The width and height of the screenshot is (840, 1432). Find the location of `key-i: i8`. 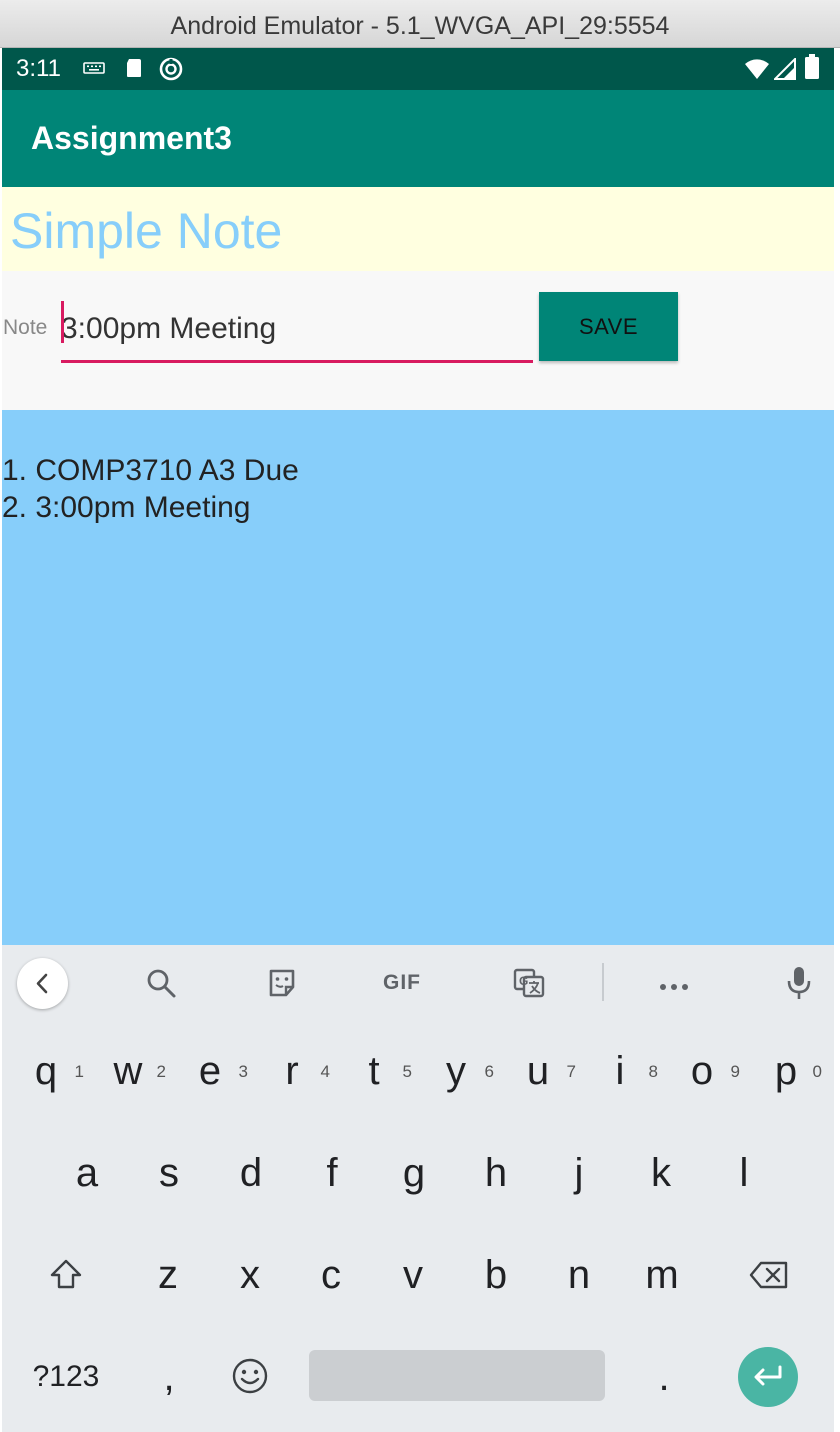

key-i: i8 is located at coordinates (620, 1071).